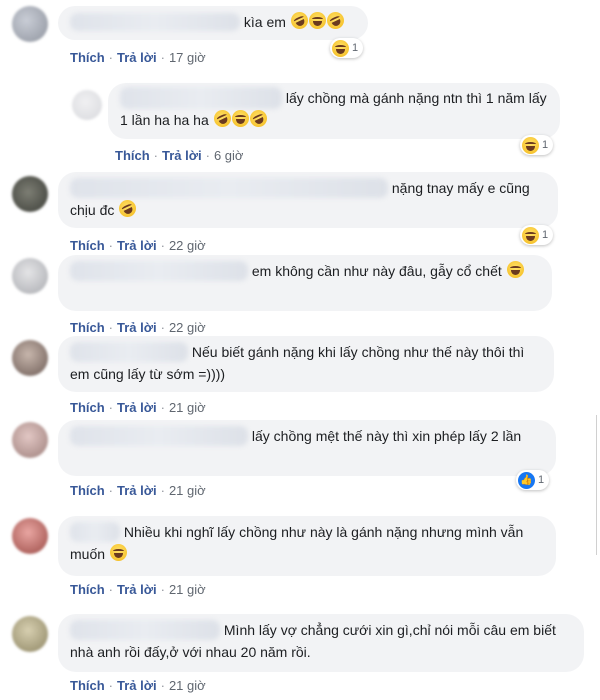 Image resolution: width=600 pixels, height=700 pixels. I want to click on comment-actions: Thích · Trả lời · 6 giờ, so click(179, 155).